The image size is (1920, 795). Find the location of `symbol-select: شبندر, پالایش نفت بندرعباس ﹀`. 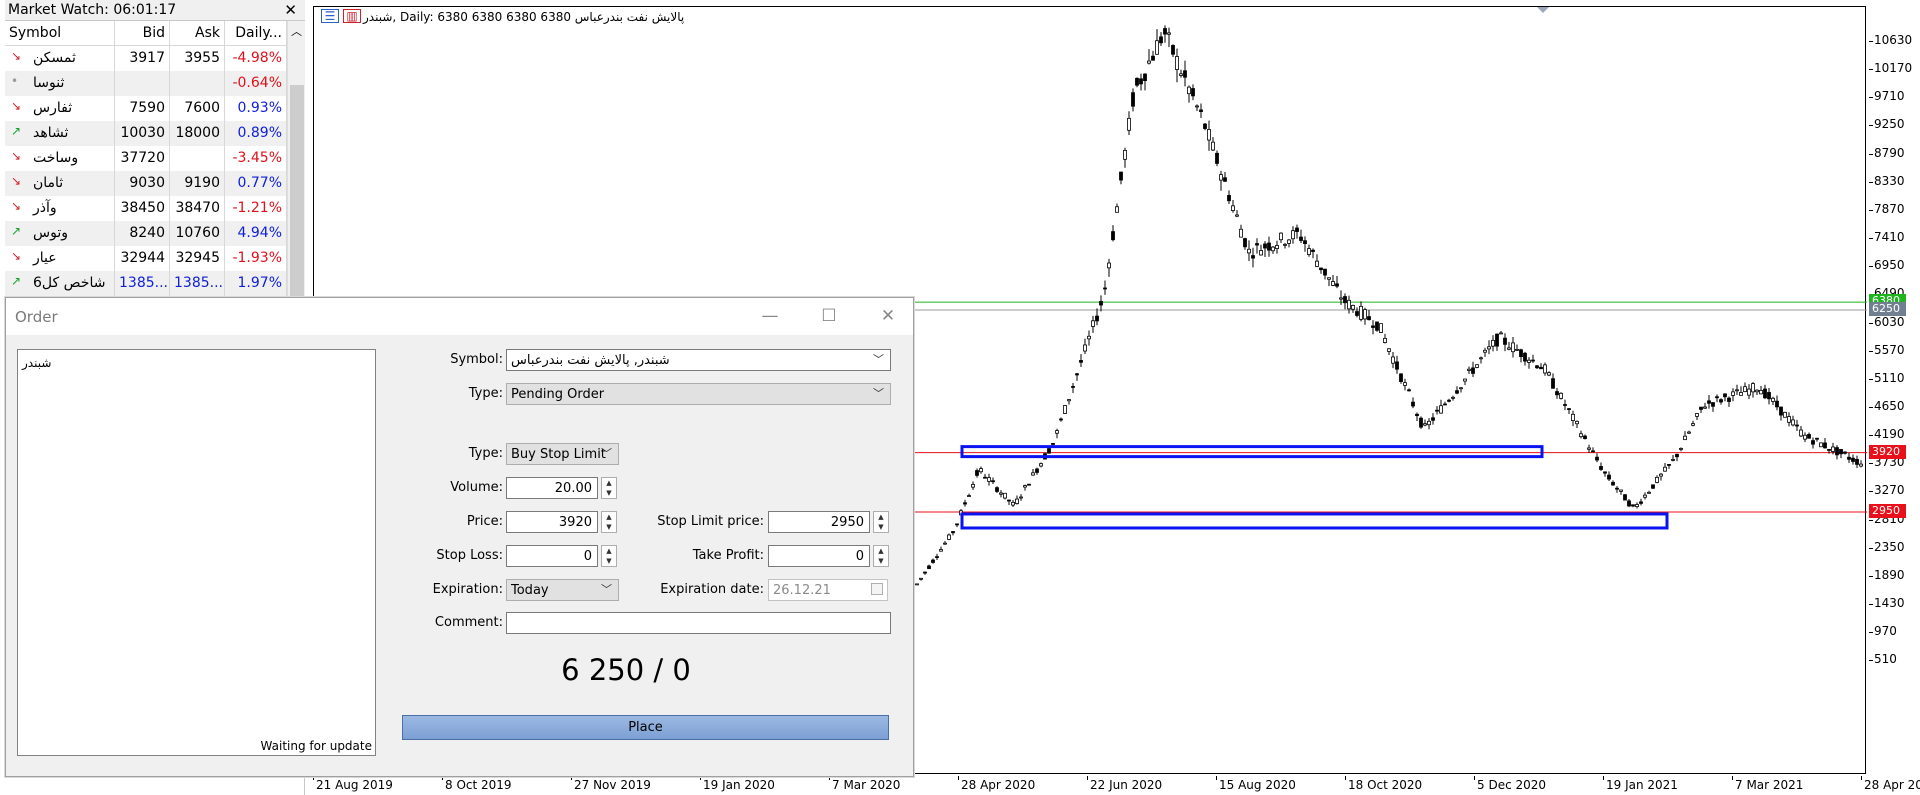

symbol-select: شبندر, پالایش نفت بندرعباس ﹀ is located at coordinates (698, 360).